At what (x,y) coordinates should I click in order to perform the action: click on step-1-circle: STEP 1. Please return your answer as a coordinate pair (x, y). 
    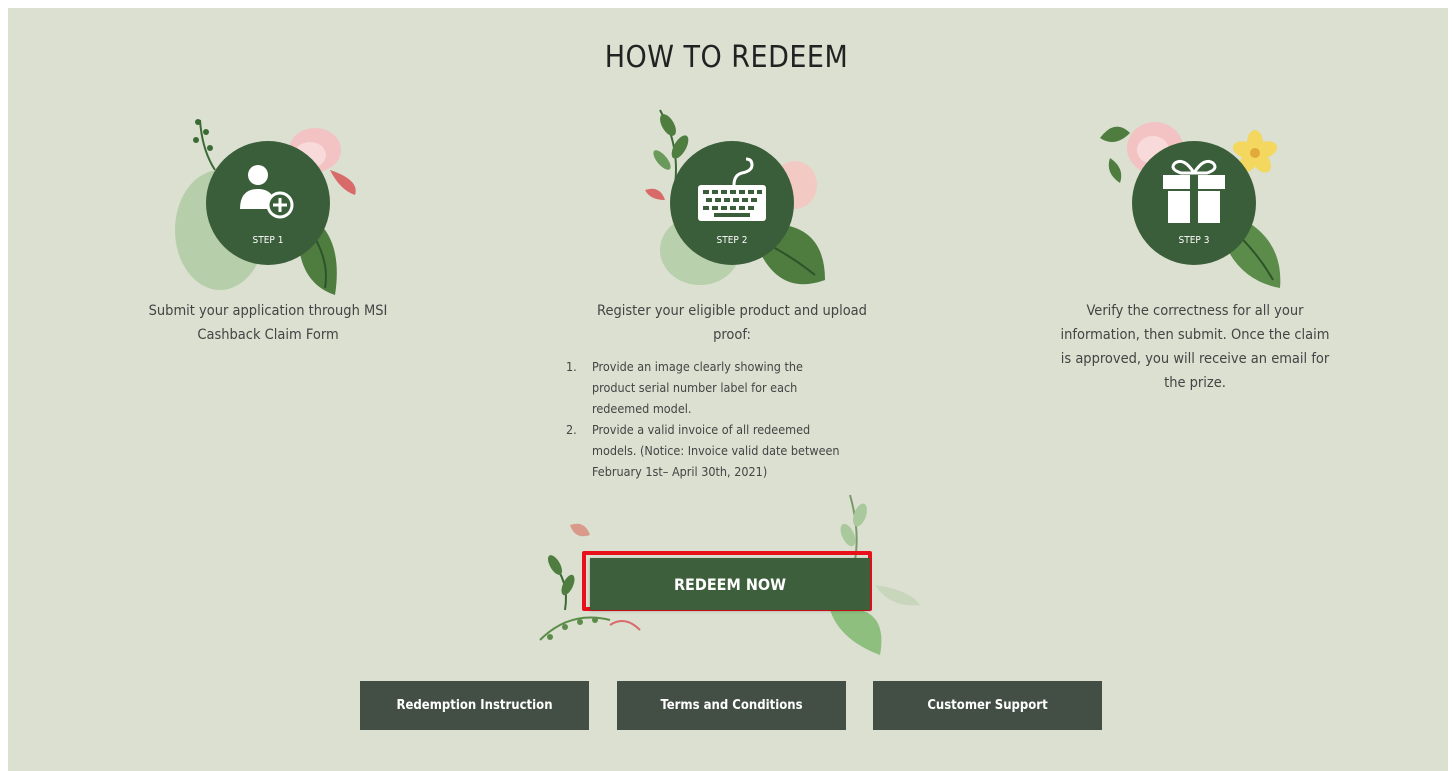
    Looking at the image, I should click on (268, 203).